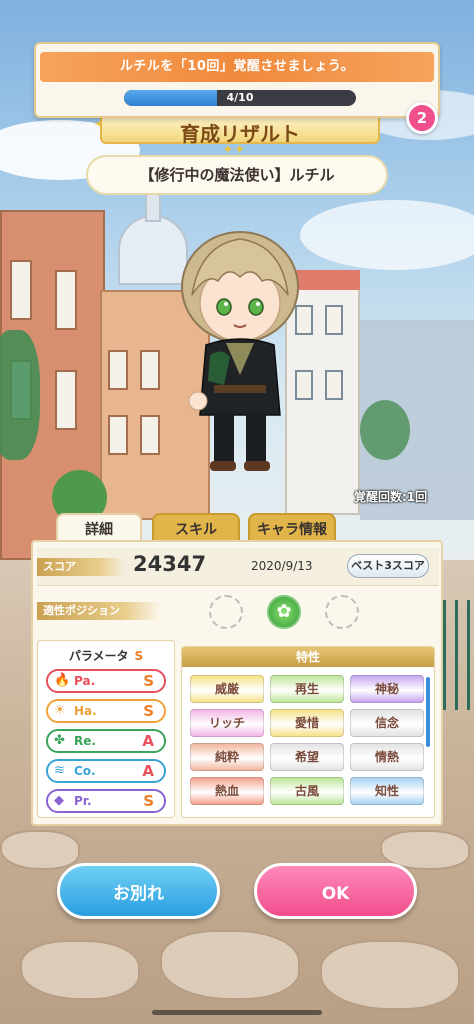 The height and width of the screenshot is (1024, 474). Describe the element at coordinates (428, 712) in the screenshot. I see `trait-scrollbar` at that location.